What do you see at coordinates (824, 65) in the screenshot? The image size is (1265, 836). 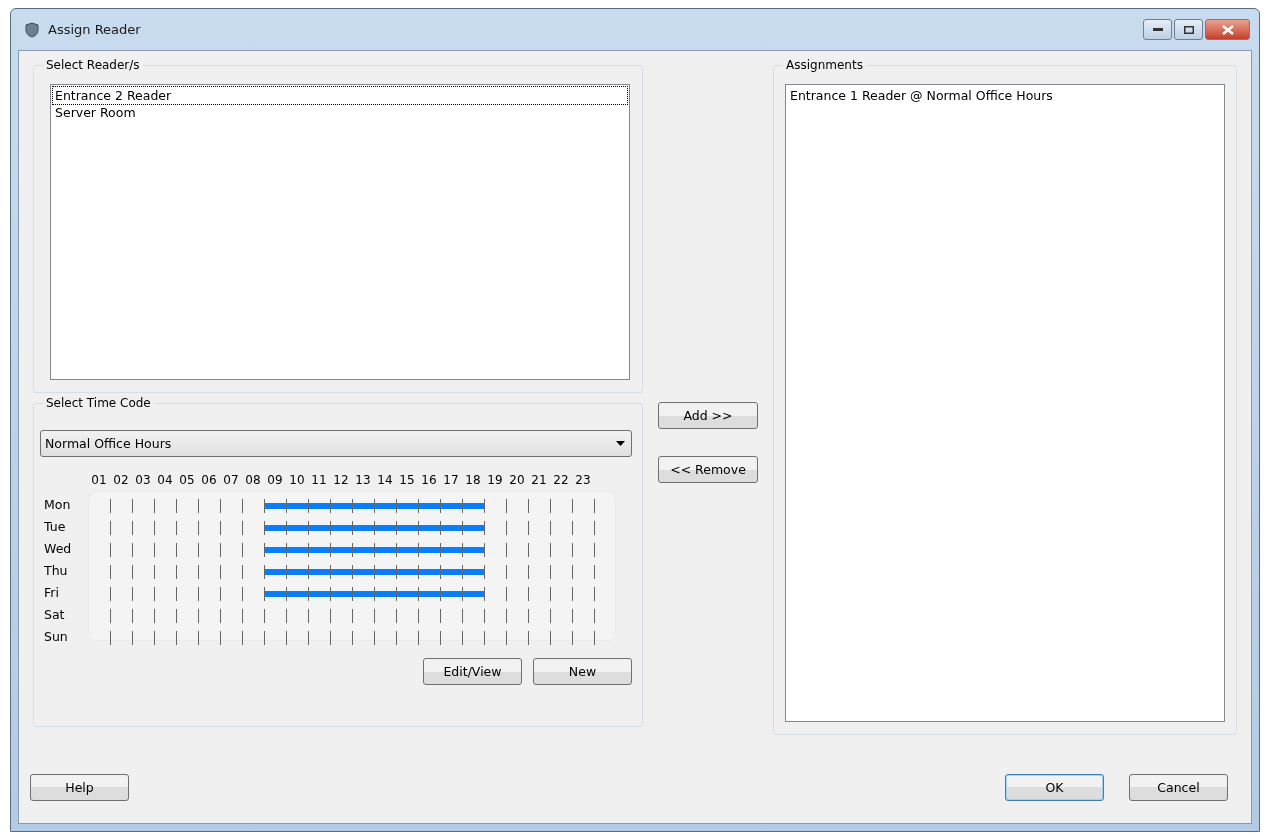 I see `group-label: Assignments` at bounding box center [824, 65].